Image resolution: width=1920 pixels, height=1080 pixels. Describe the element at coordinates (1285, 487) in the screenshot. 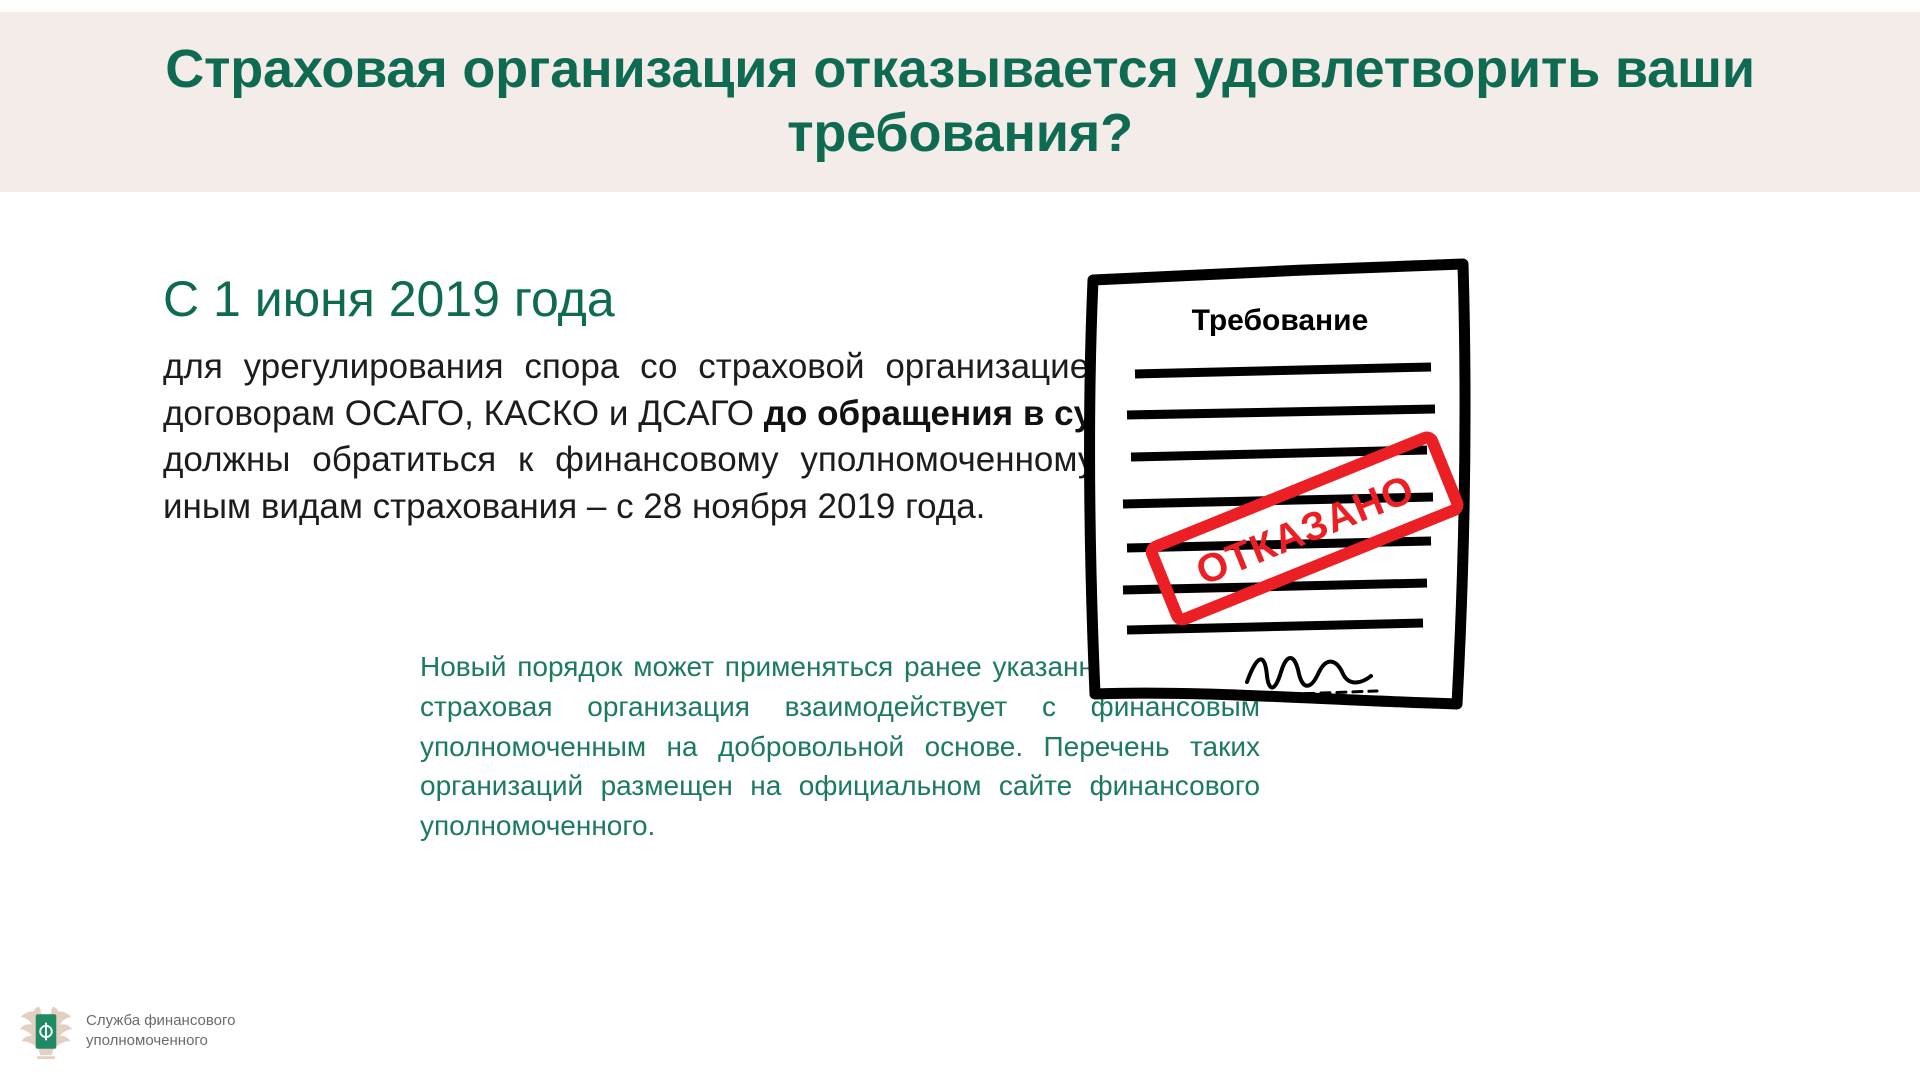

I see `document-illustration: Требование ОТКАЗАНО` at that location.